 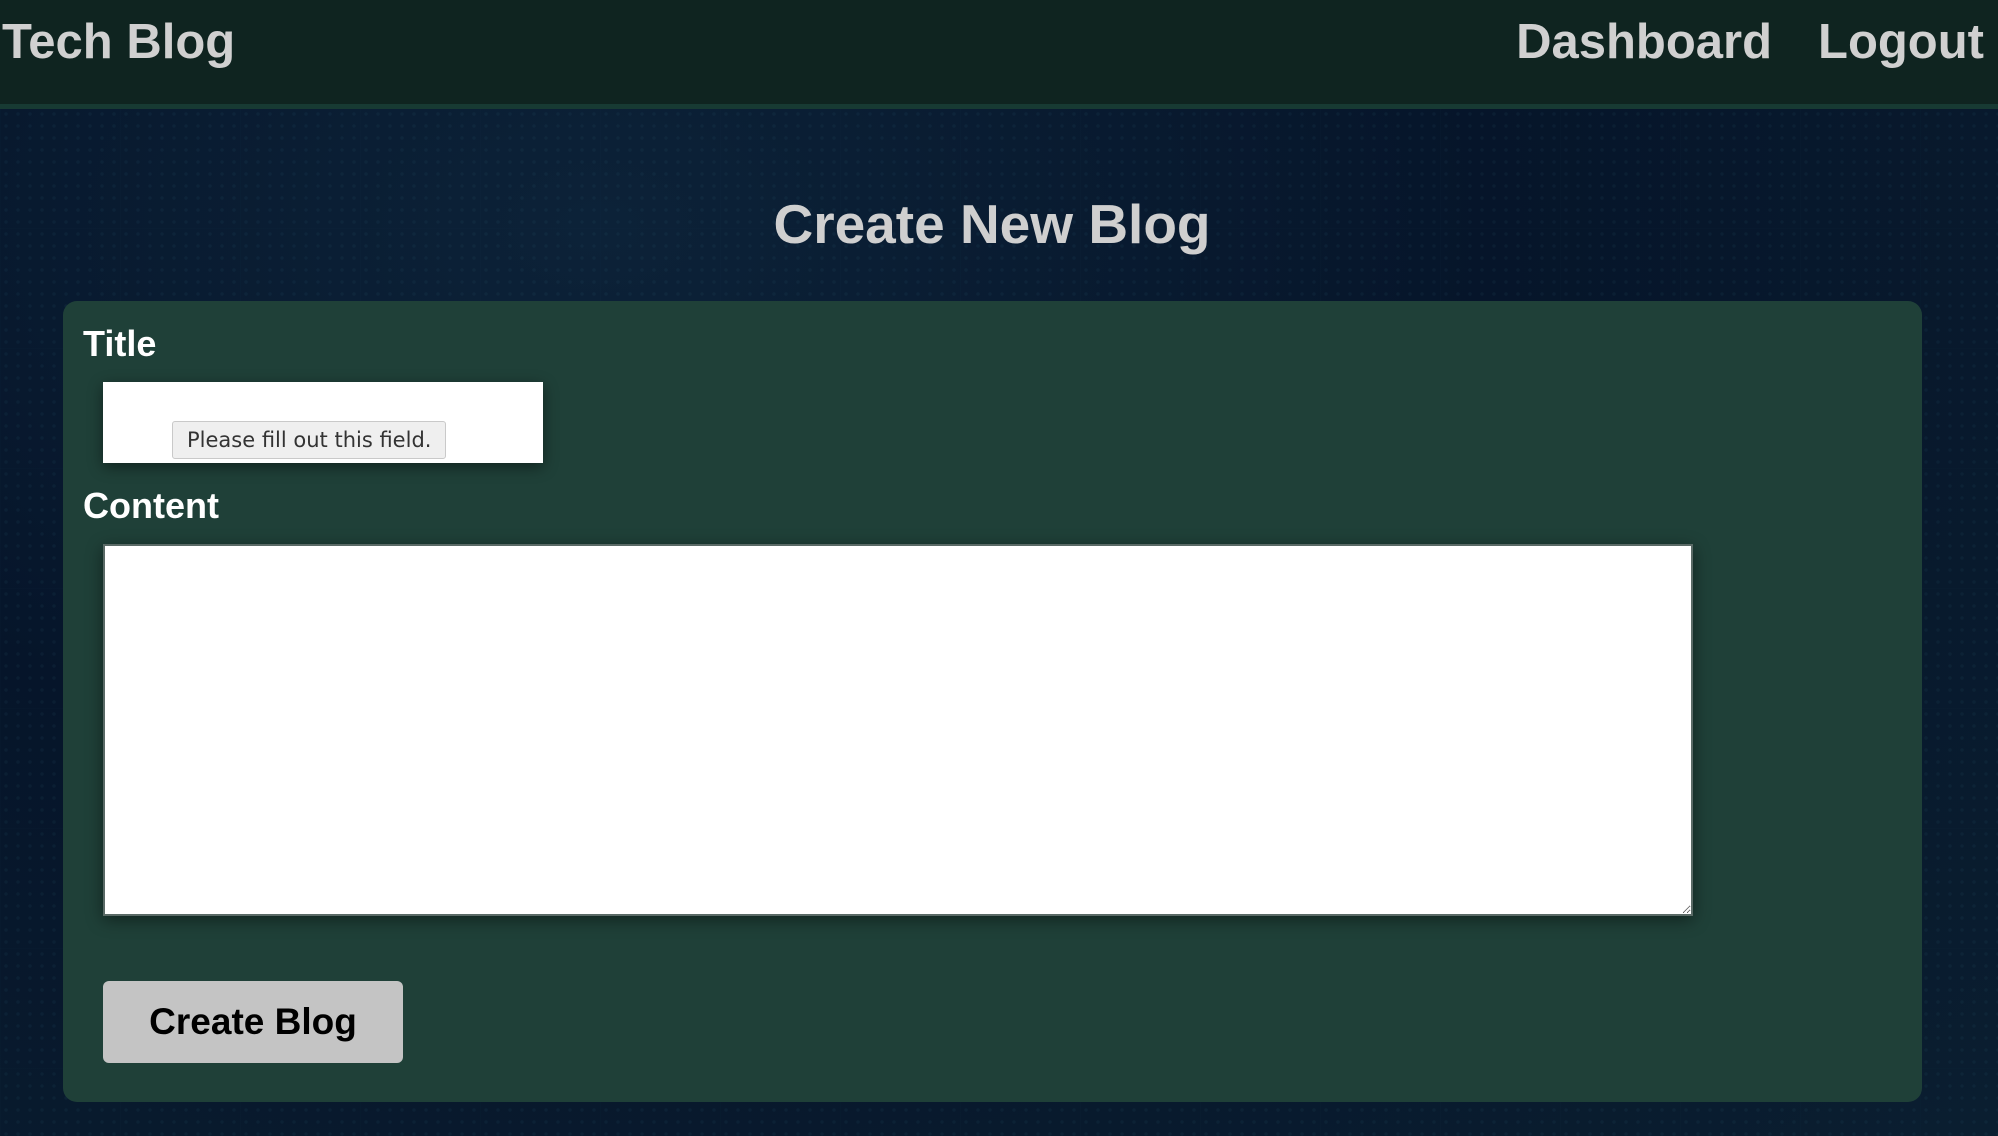 I want to click on nav-links: Dashboard Logout, so click(x=1750, y=42).